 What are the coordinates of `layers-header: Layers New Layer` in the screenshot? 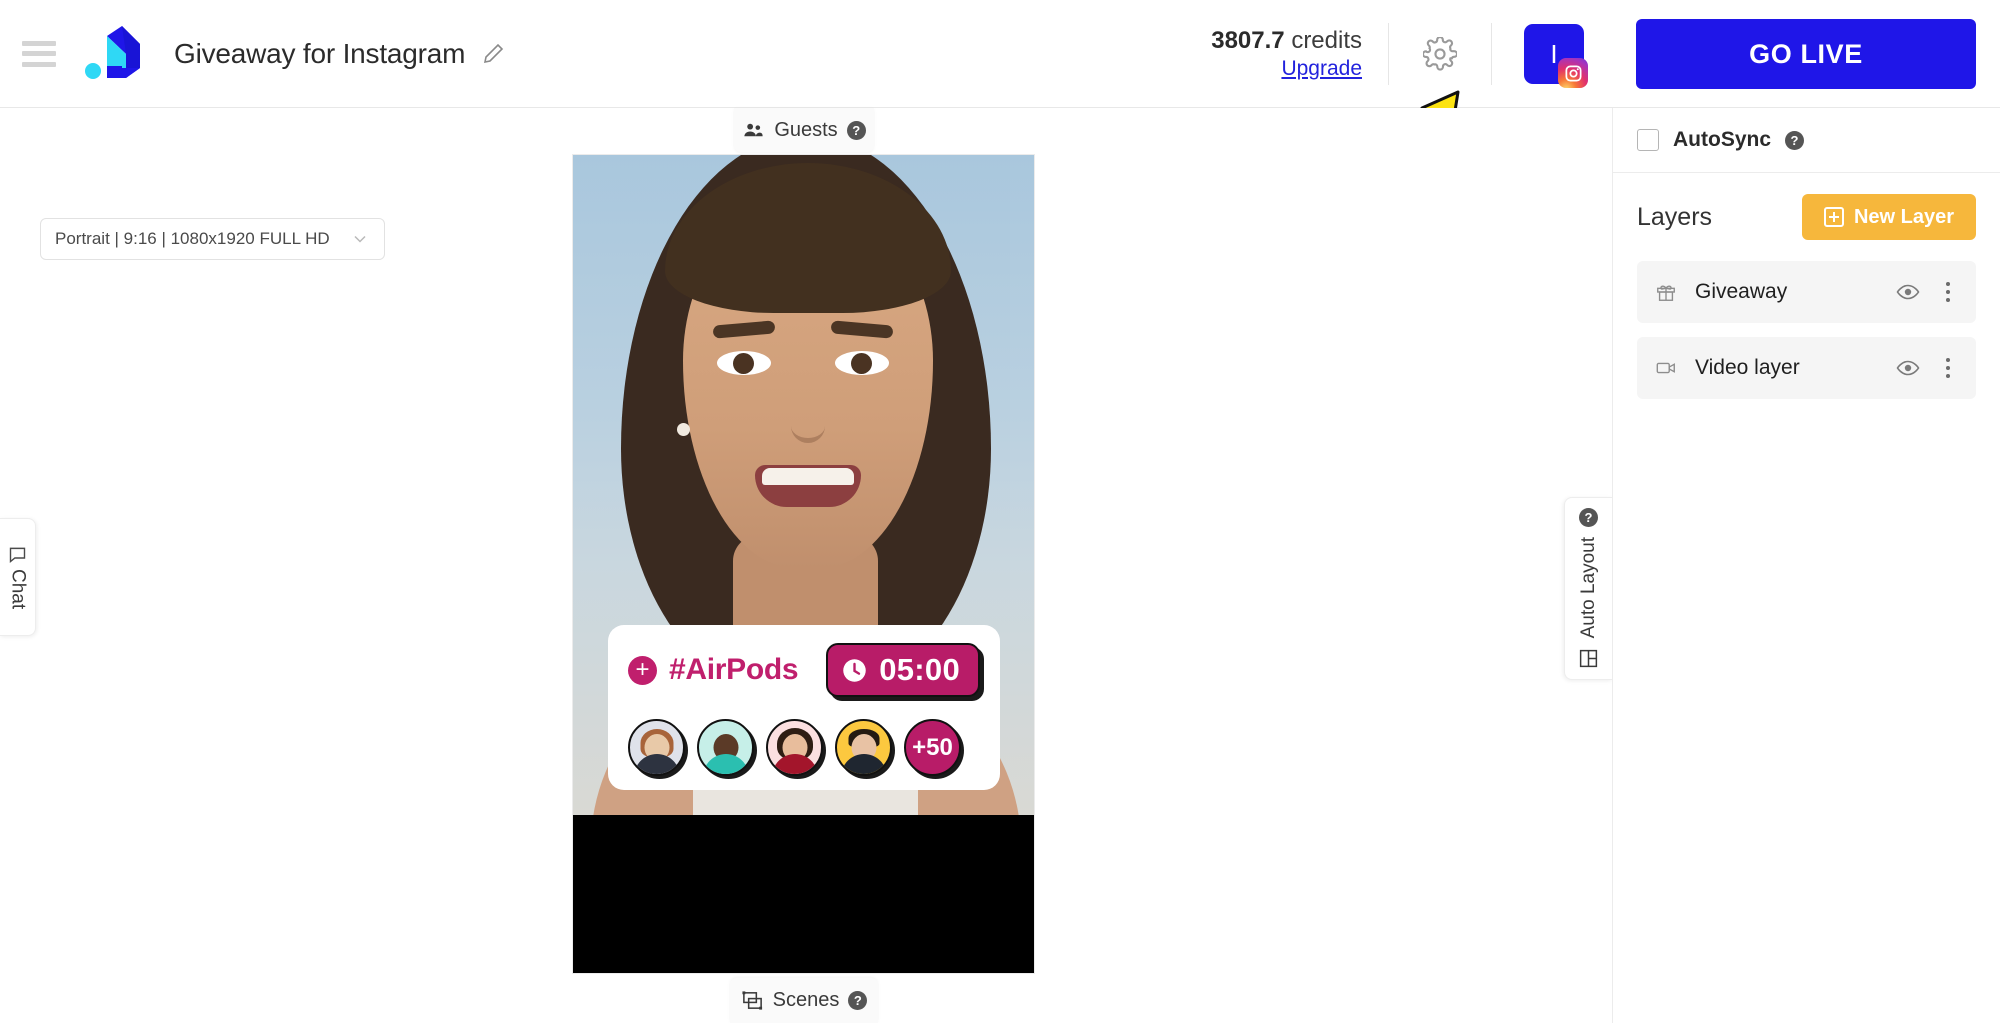 It's located at (1806, 217).